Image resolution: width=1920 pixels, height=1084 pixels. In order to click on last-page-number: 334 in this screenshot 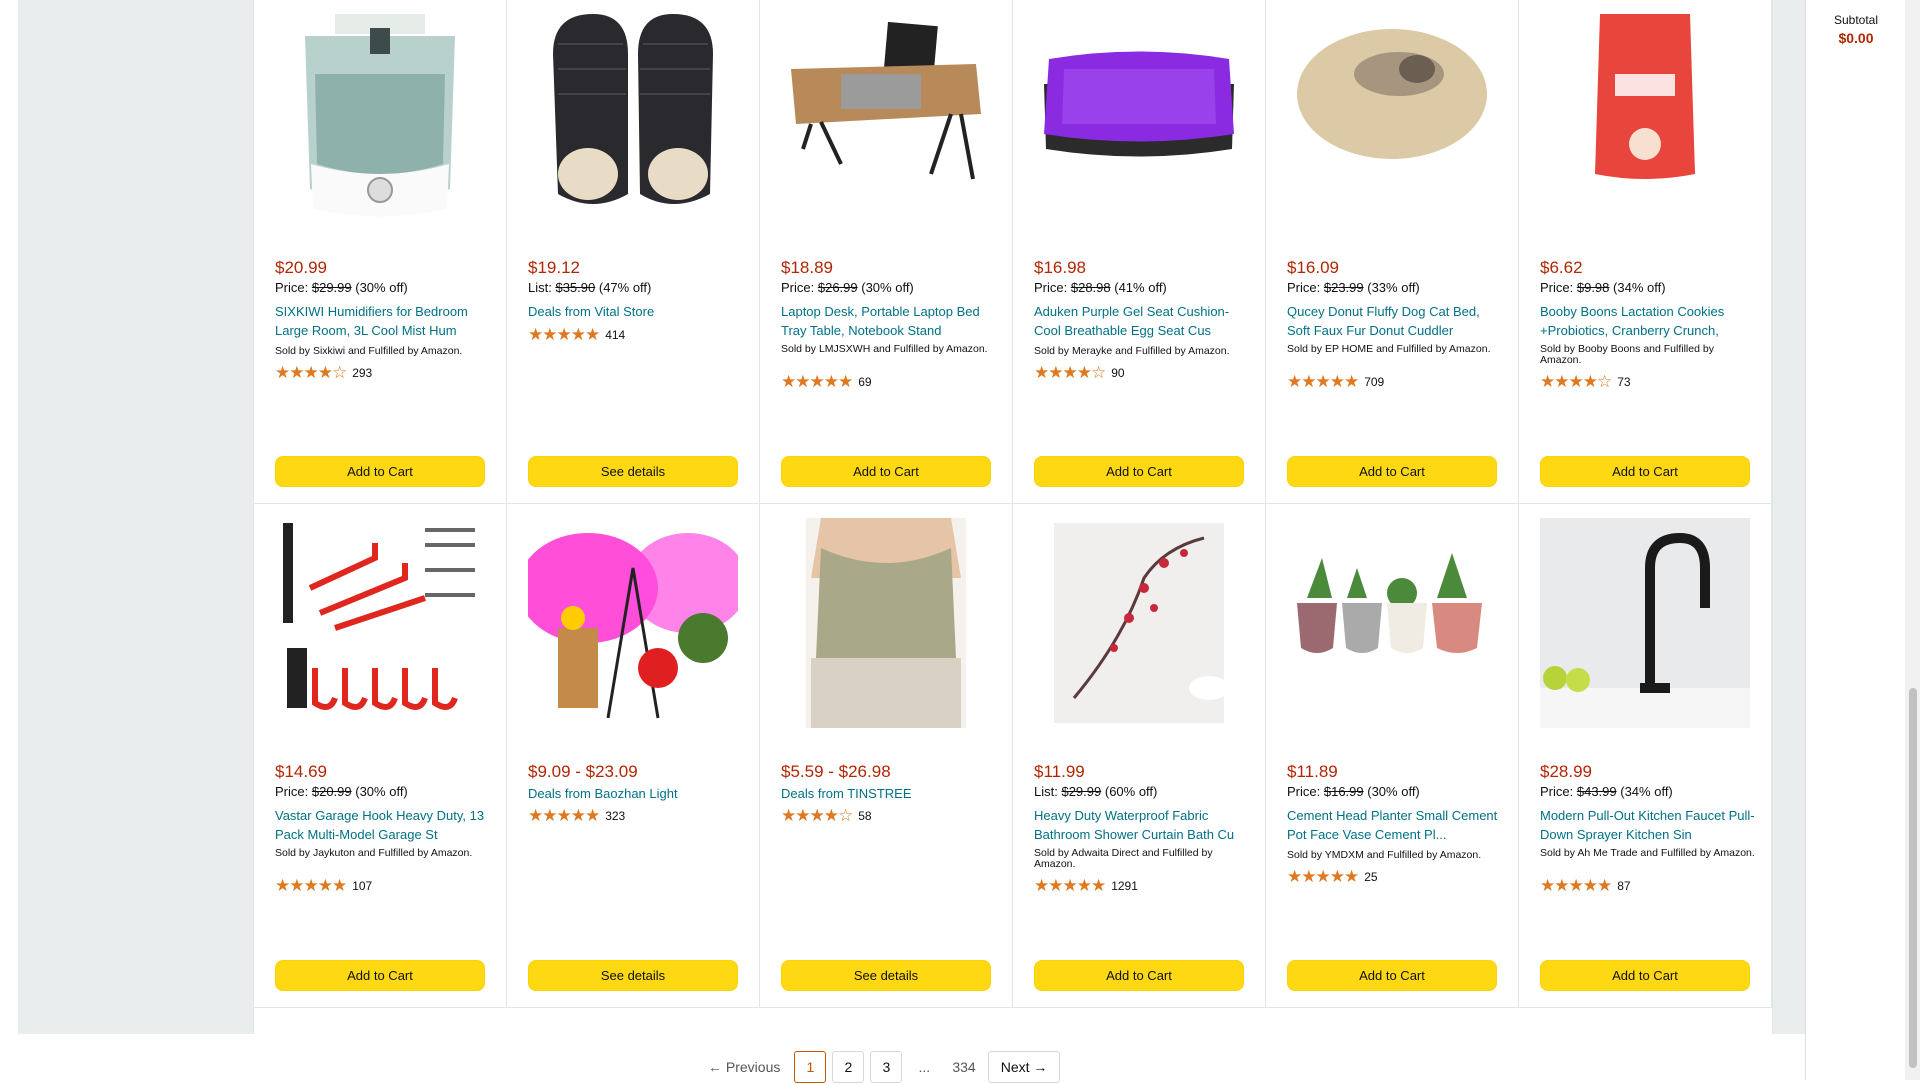, I will do `click(964, 1067)`.